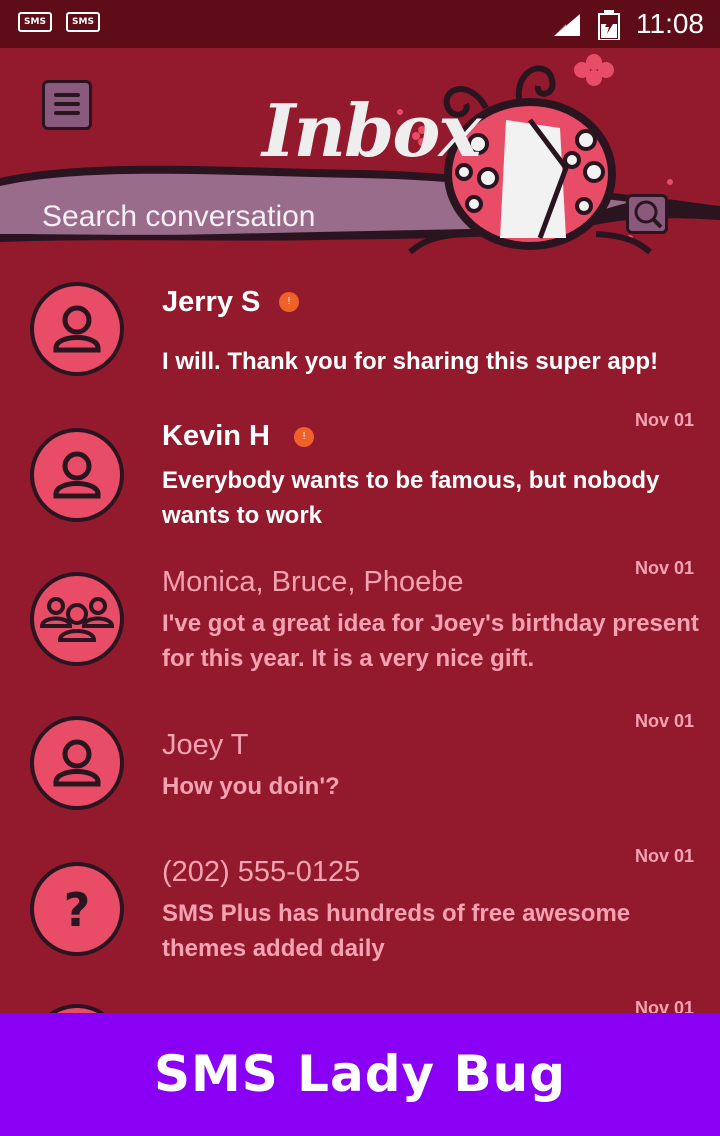 The width and height of the screenshot is (720, 1136). Describe the element at coordinates (670, 23) in the screenshot. I see `clock: 11:08` at that location.